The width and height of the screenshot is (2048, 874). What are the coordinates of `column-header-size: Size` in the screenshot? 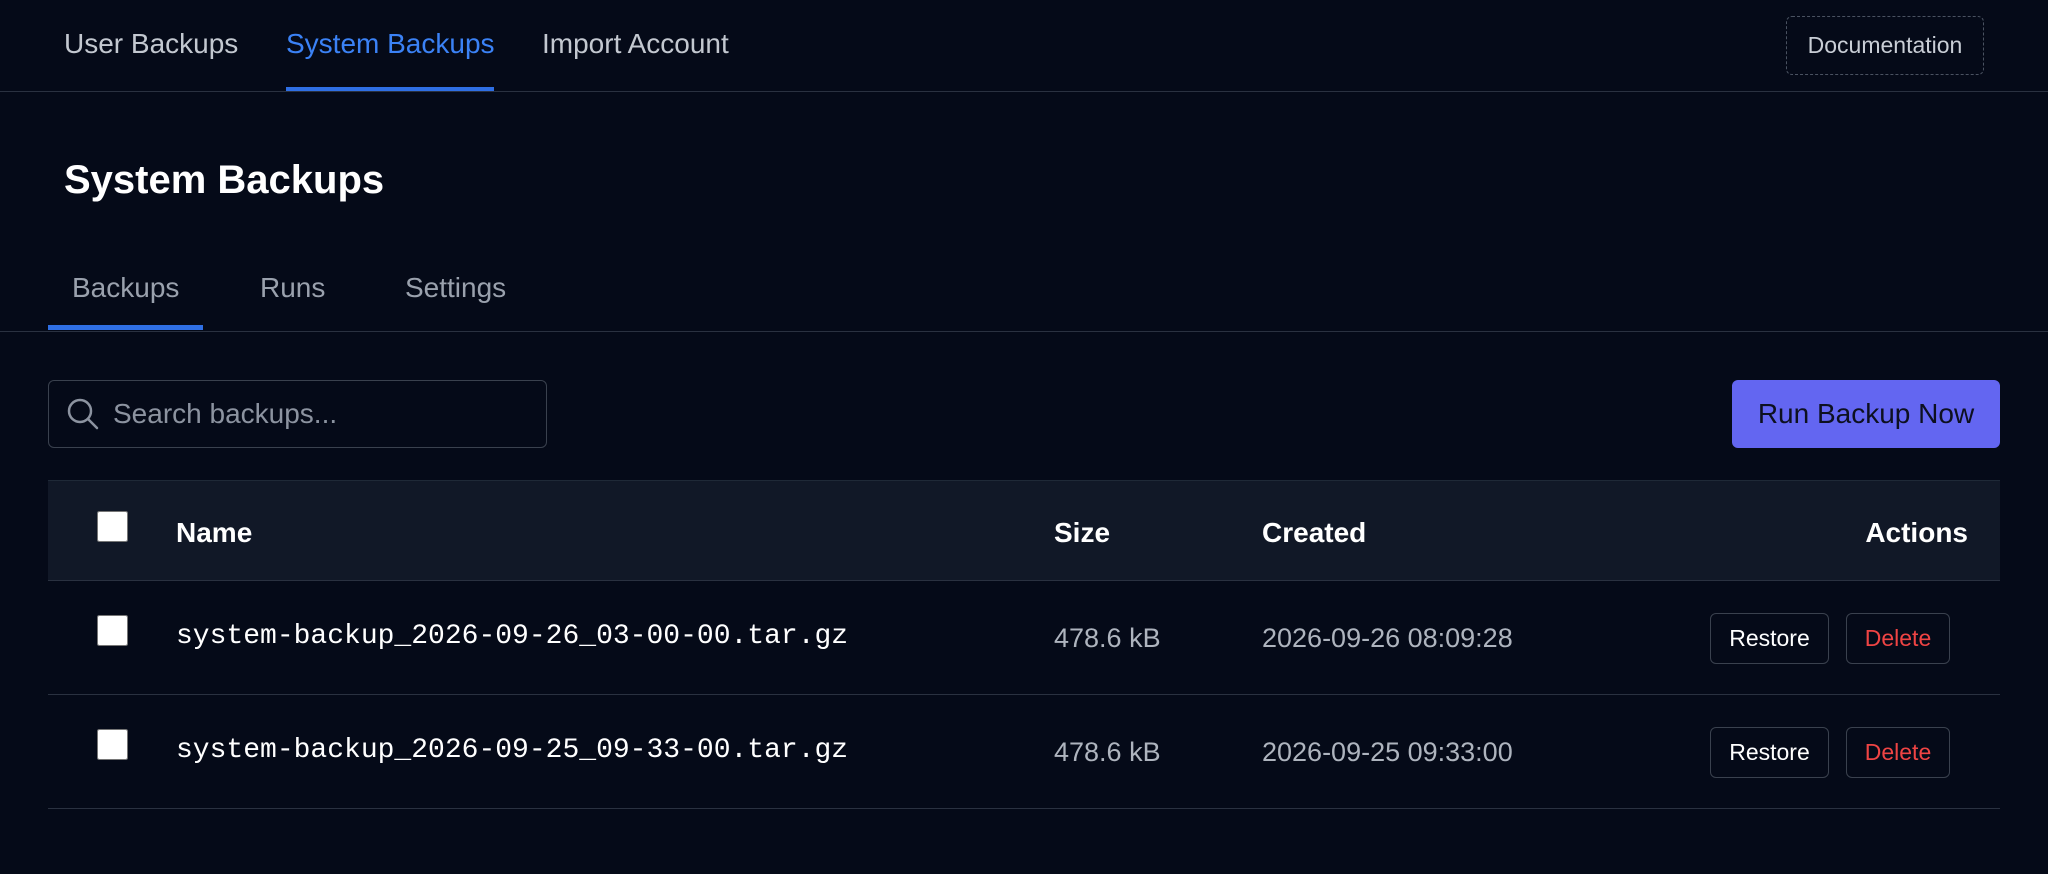 It's located at (1082, 532).